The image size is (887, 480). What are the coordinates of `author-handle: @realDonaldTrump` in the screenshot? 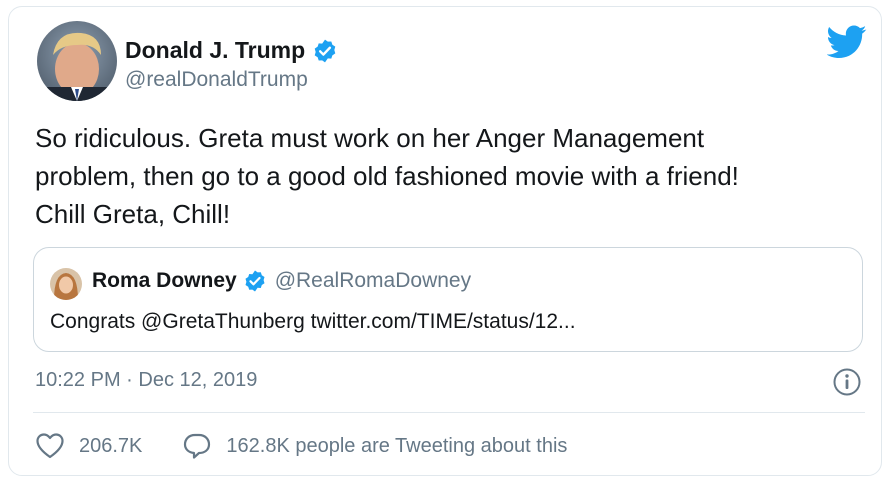 It's located at (216, 80).